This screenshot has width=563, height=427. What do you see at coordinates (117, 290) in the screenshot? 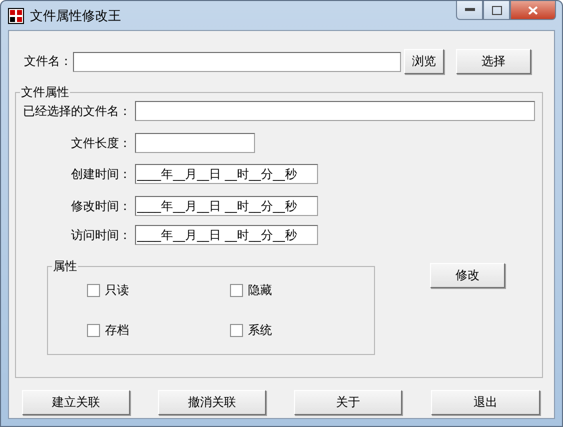
I see `checkbox-label: 只读` at bounding box center [117, 290].